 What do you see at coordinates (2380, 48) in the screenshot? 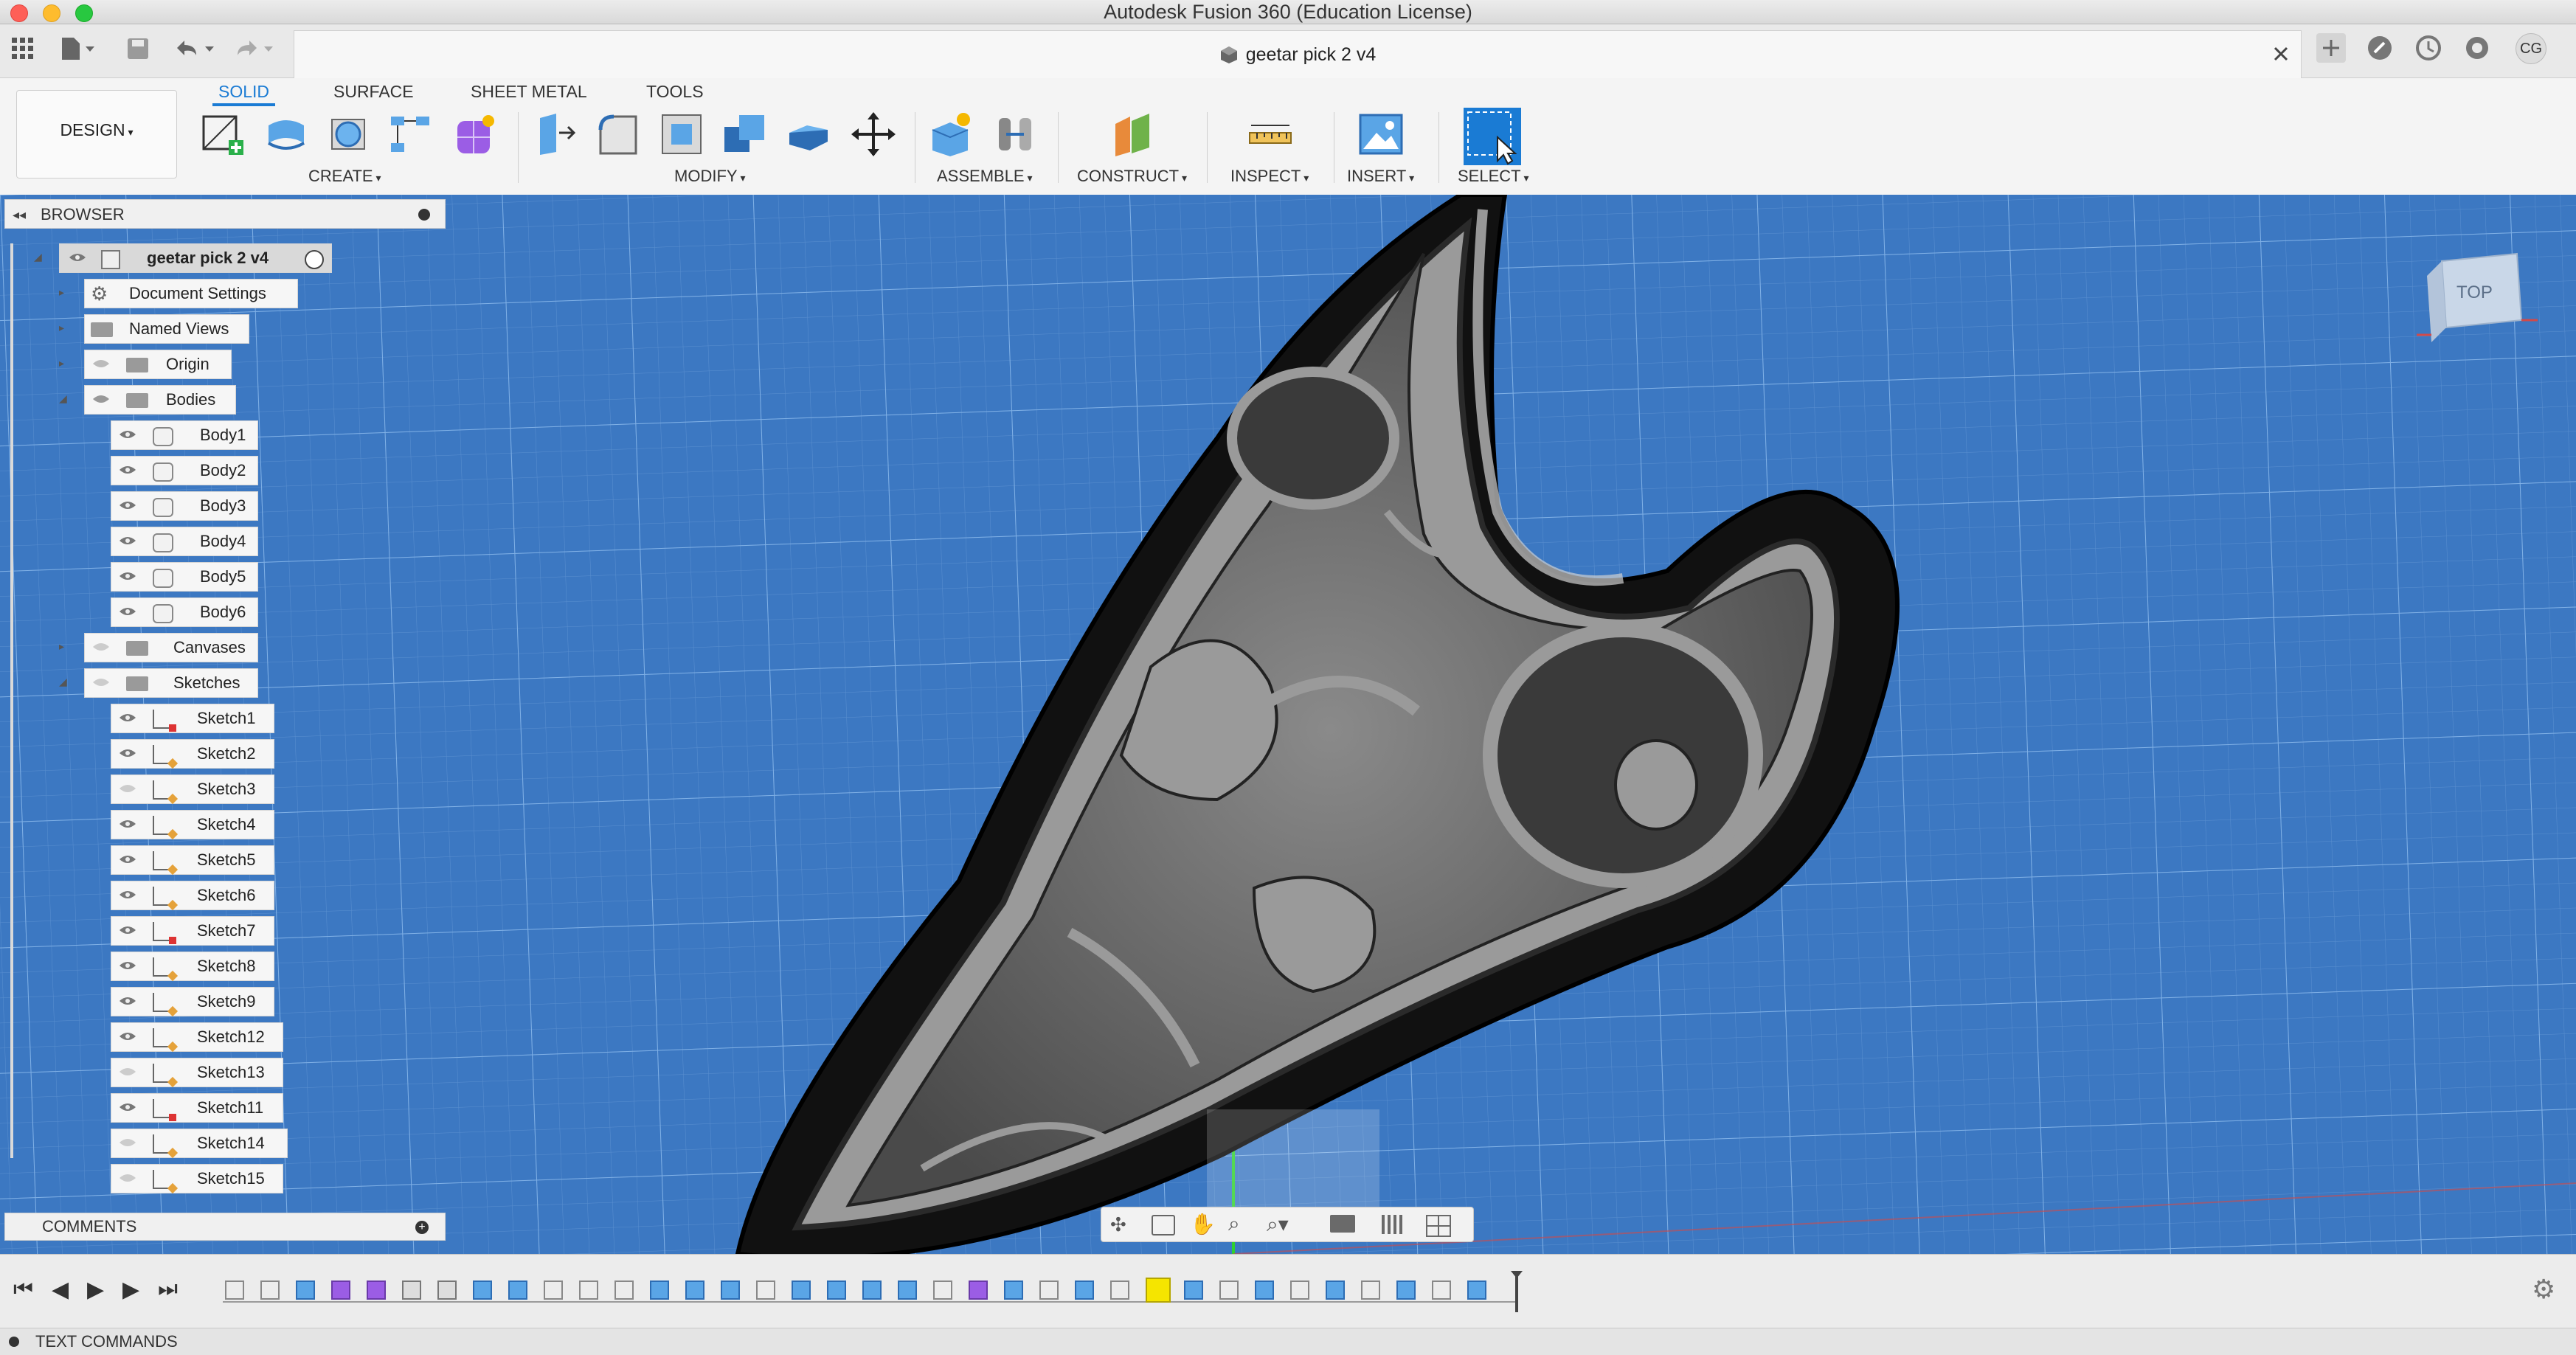
I see `extensions-icon` at bounding box center [2380, 48].